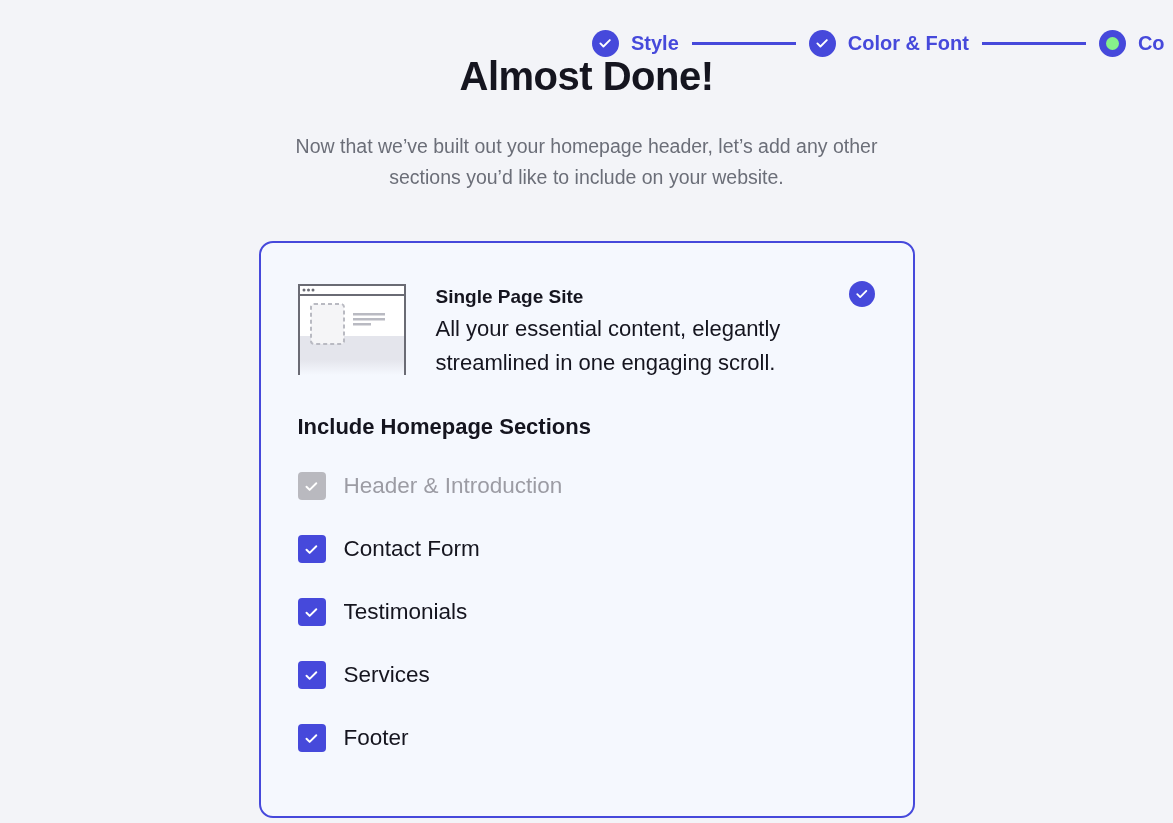  Describe the element at coordinates (655, 43) in the screenshot. I see `step-label: Style` at that location.